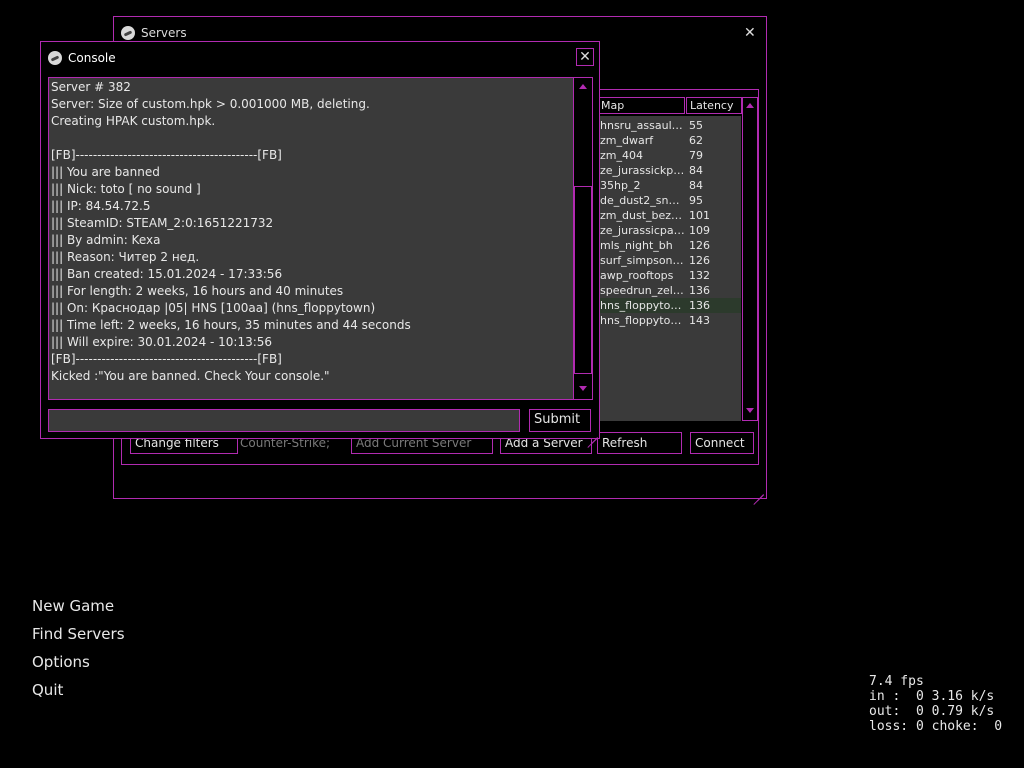 The image size is (1024, 768). What do you see at coordinates (643, 230) in the screenshot?
I see `server-map-cell: ze_jurassicpark4` at bounding box center [643, 230].